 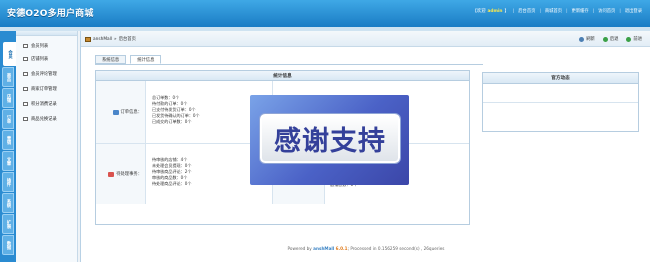 What do you see at coordinates (128, 59) in the screenshot?
I see `content-tabs: 系统信息 统计信息` at bounding box center [128, 59].